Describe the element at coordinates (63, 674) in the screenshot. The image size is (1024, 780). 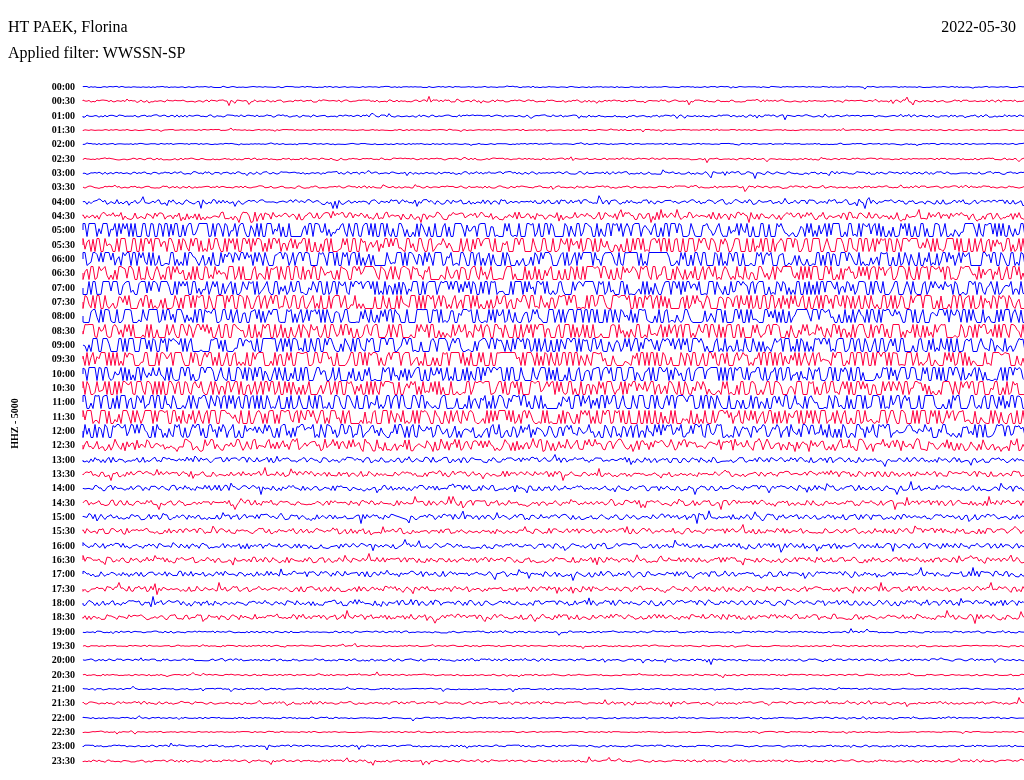
I see `time-label: 20:30` at that location.